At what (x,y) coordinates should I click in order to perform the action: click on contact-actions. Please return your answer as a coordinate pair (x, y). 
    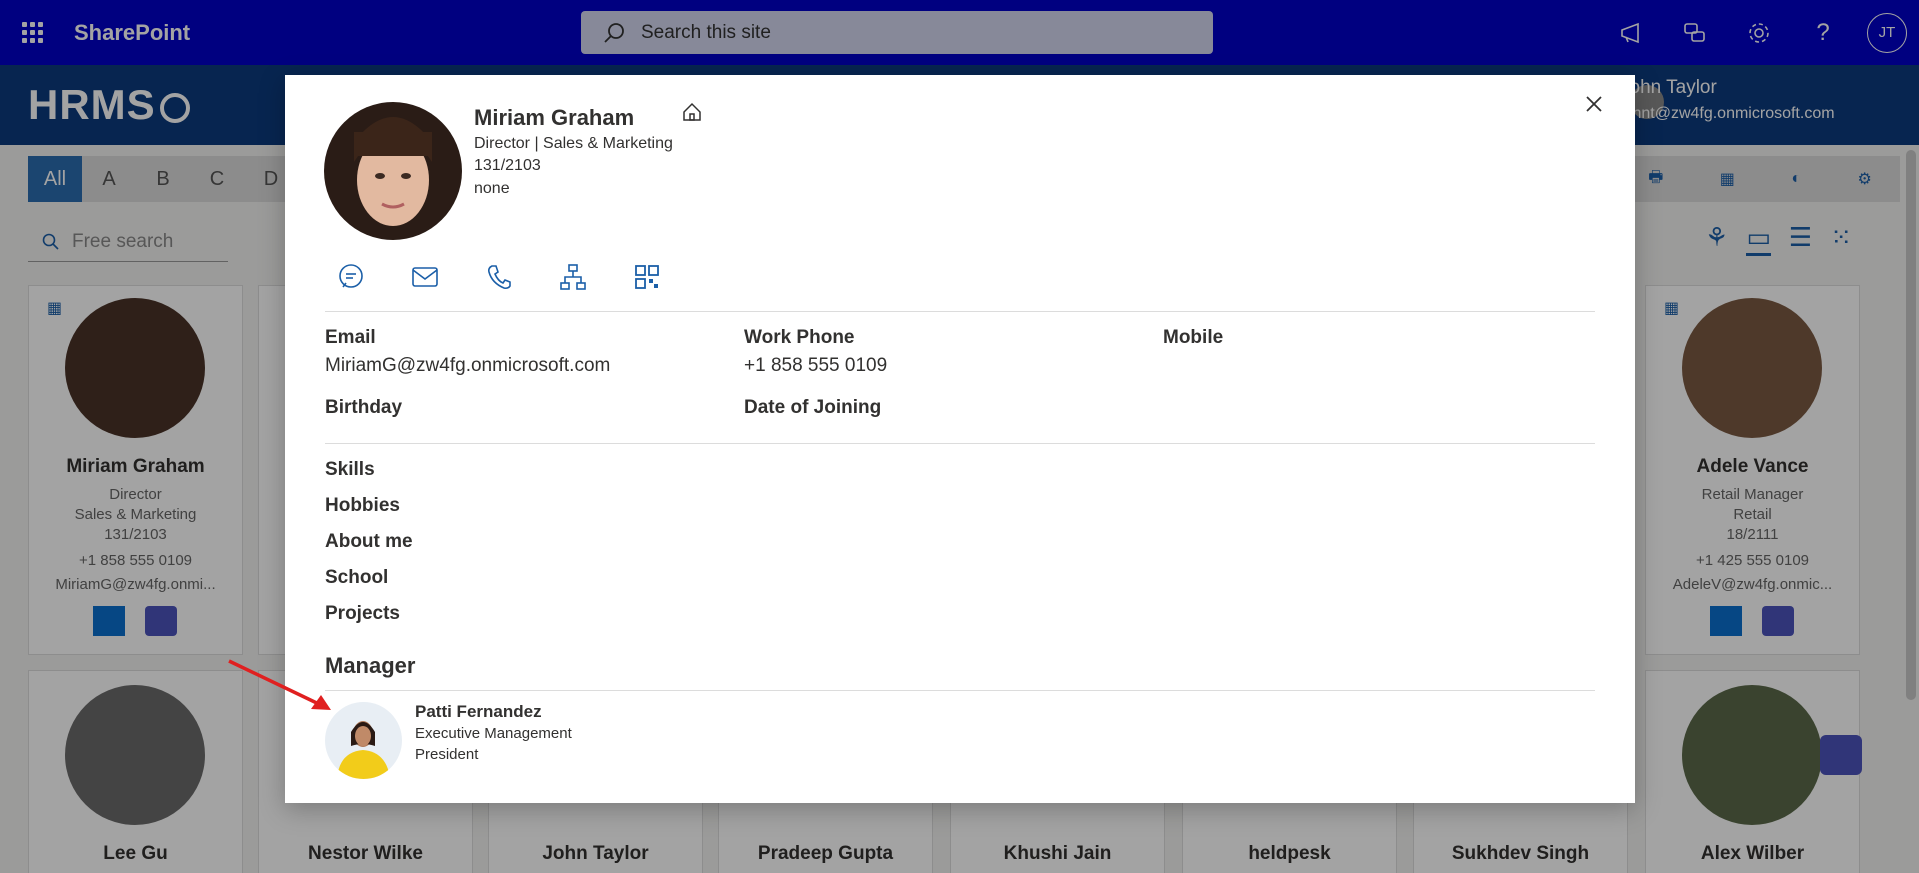
    Looking at the image, I should click on (499, 277).